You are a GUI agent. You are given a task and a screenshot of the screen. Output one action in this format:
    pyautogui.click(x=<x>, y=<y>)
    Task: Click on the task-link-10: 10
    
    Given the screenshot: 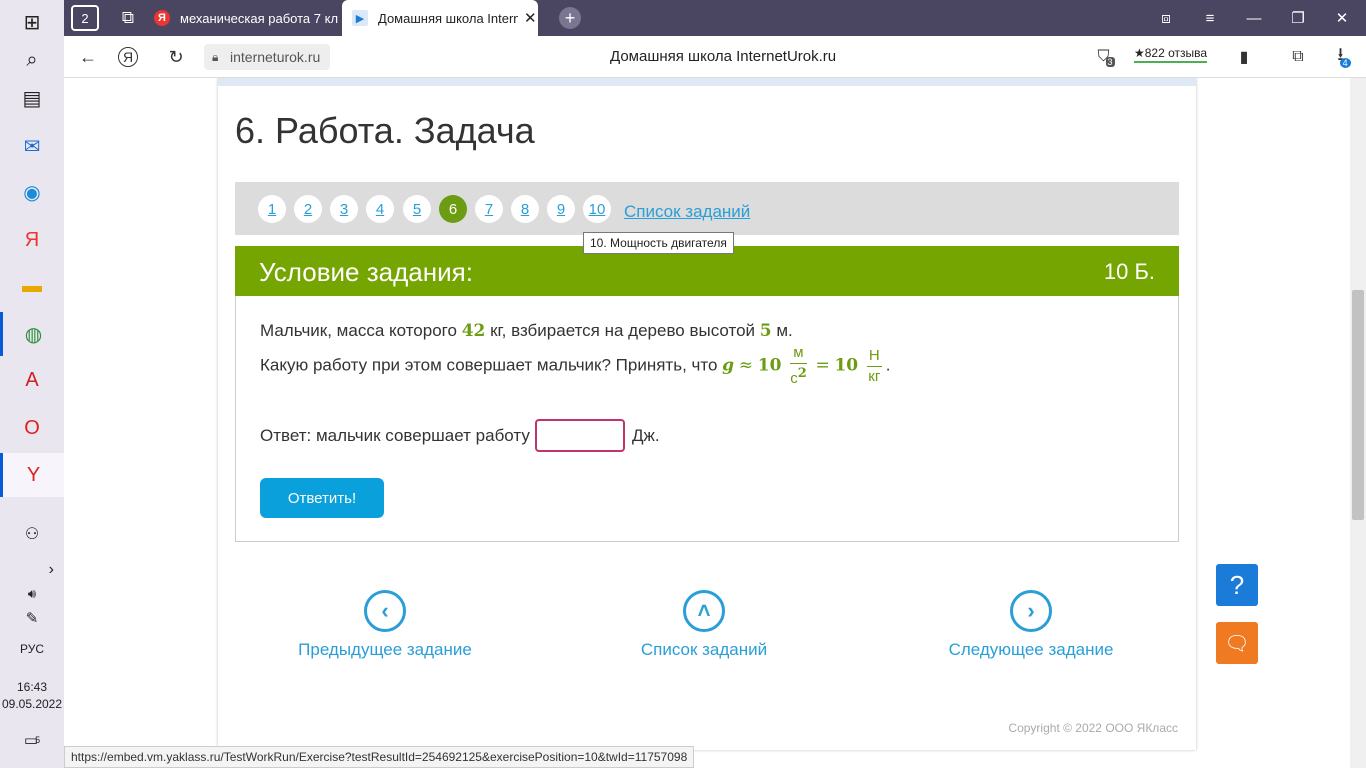 What is the action you would take?
    pyautogui.click(x=597, y=209)
    